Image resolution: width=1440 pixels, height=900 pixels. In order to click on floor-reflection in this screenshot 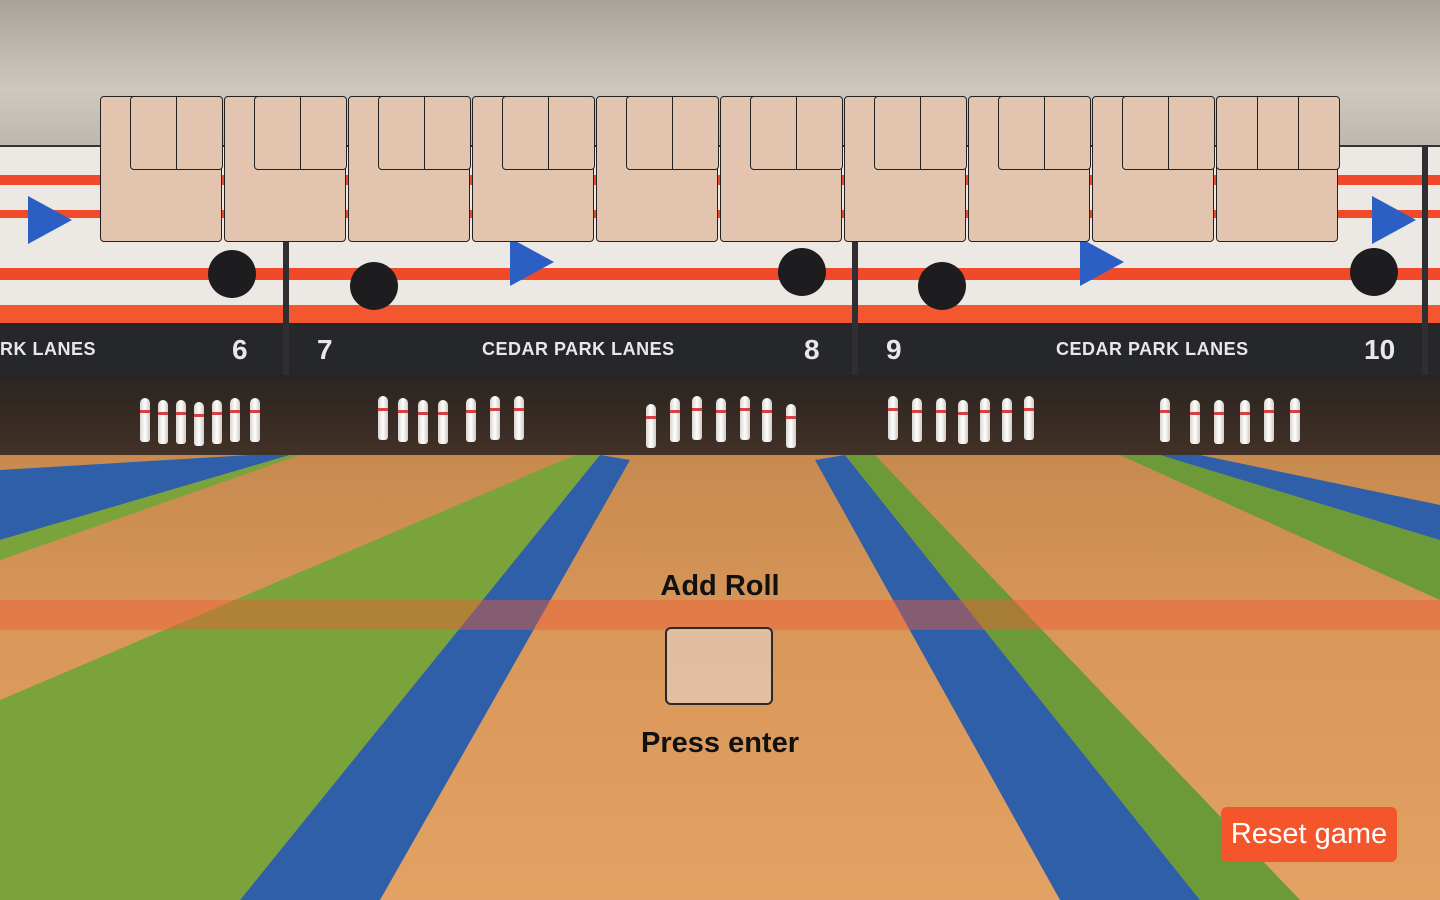, I will do `click(720, 615)`.